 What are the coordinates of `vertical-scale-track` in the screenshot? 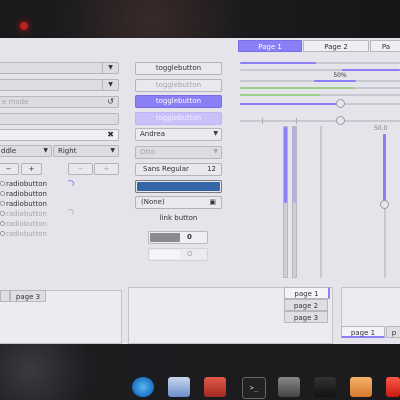 It's located at (321, 202).